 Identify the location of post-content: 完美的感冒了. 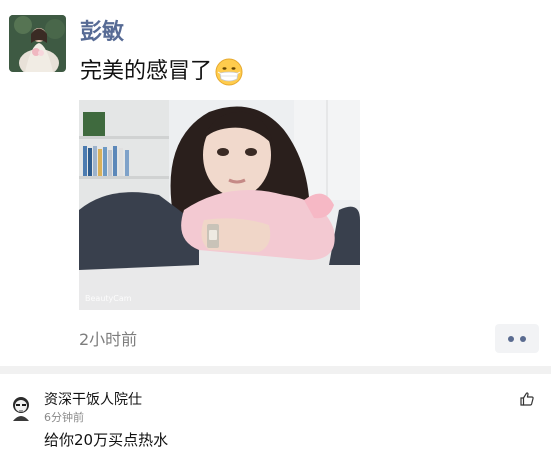
(161, 72).